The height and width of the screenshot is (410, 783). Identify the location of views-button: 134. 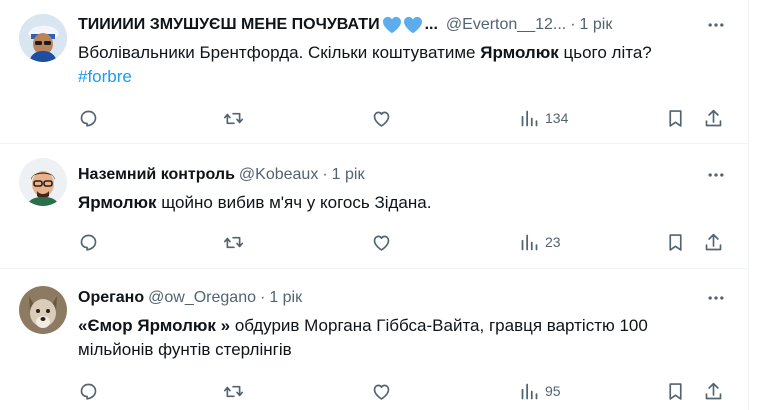
(543, 118).